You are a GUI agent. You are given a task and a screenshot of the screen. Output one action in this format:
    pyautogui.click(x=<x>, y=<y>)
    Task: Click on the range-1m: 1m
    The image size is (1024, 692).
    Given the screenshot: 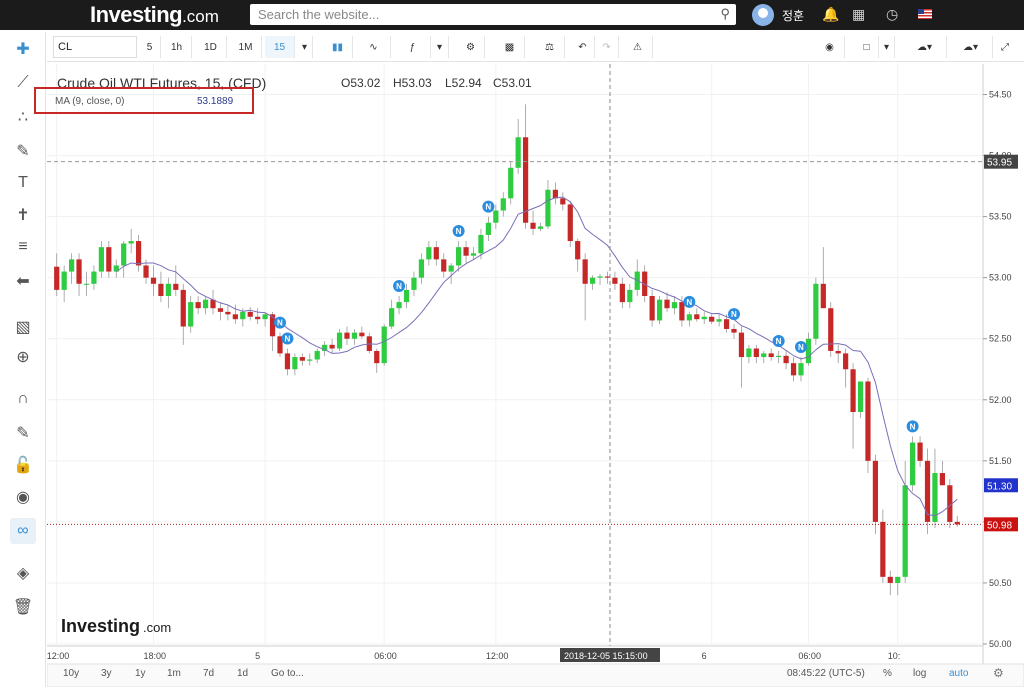 What is the action you would take?
    pyautogui.click(x=174, y=673)
    